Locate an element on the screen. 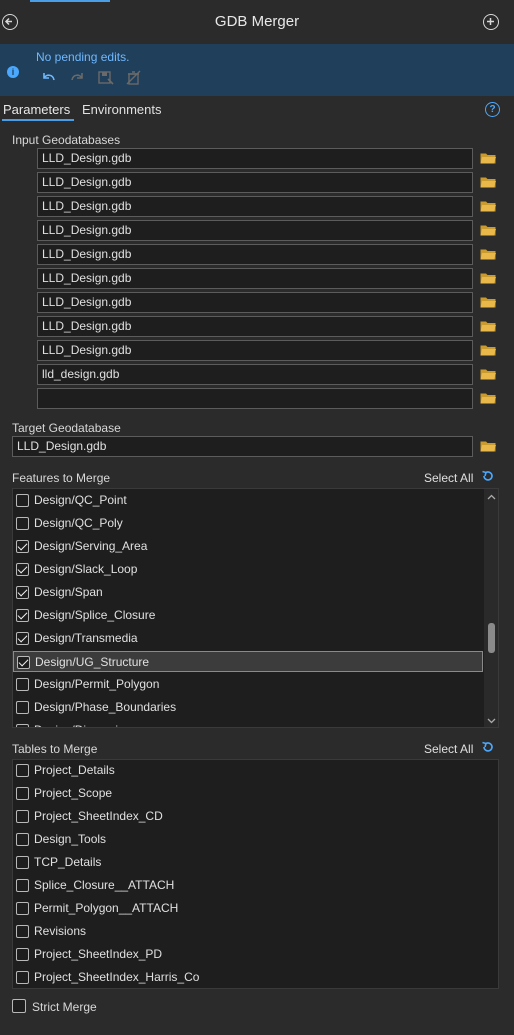 The height and width of the screenshot is (1035, 514). feature-item: Design/Dimensions is located at coordinates (248, 723).